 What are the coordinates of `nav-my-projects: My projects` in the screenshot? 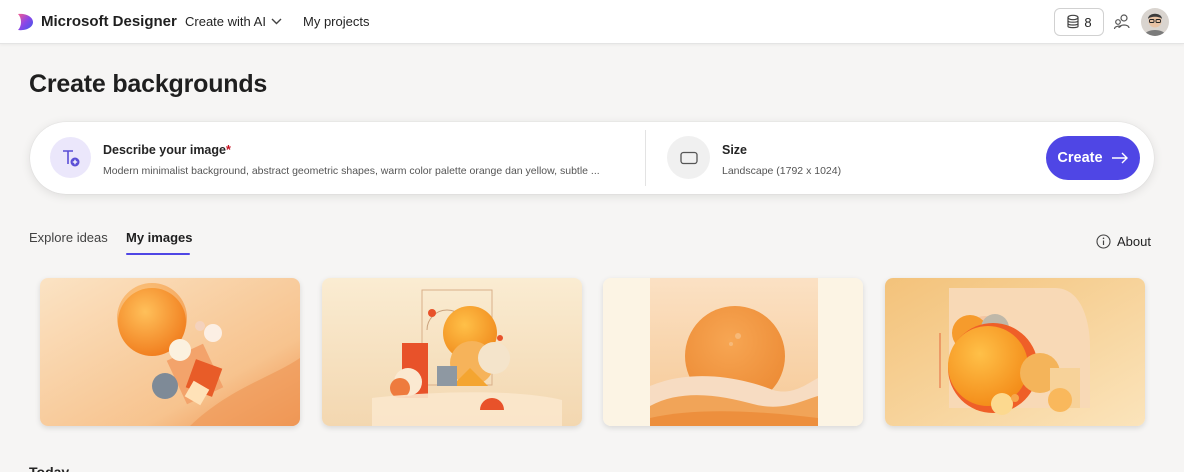 It's located at (336, 21).